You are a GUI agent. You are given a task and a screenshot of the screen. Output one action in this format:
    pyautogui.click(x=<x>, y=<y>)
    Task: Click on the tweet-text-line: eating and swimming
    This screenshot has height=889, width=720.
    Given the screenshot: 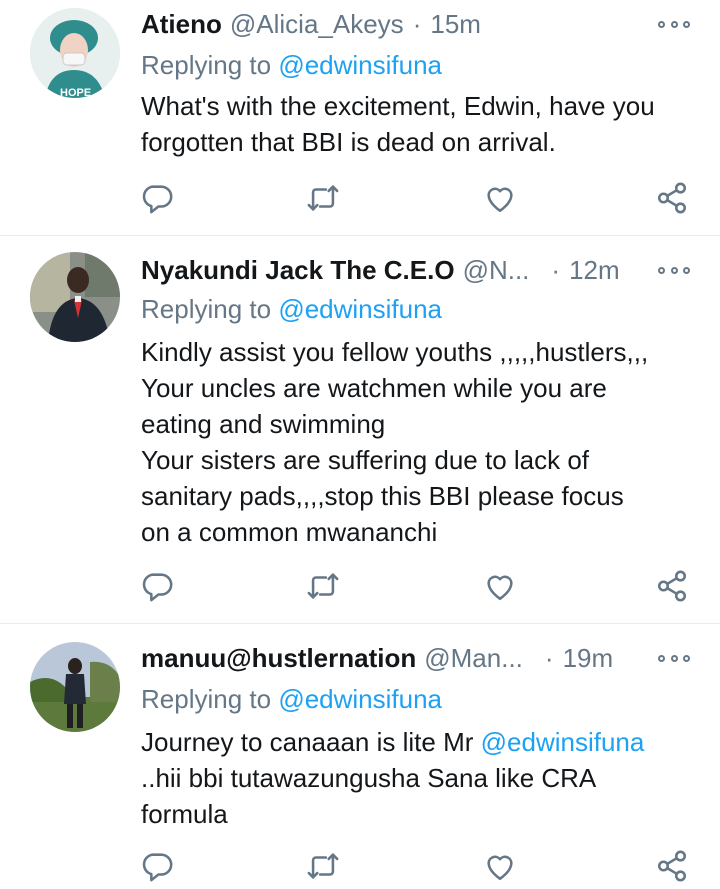 What is the action you would take?
    pyautogui.click(x=263, y=424)
    